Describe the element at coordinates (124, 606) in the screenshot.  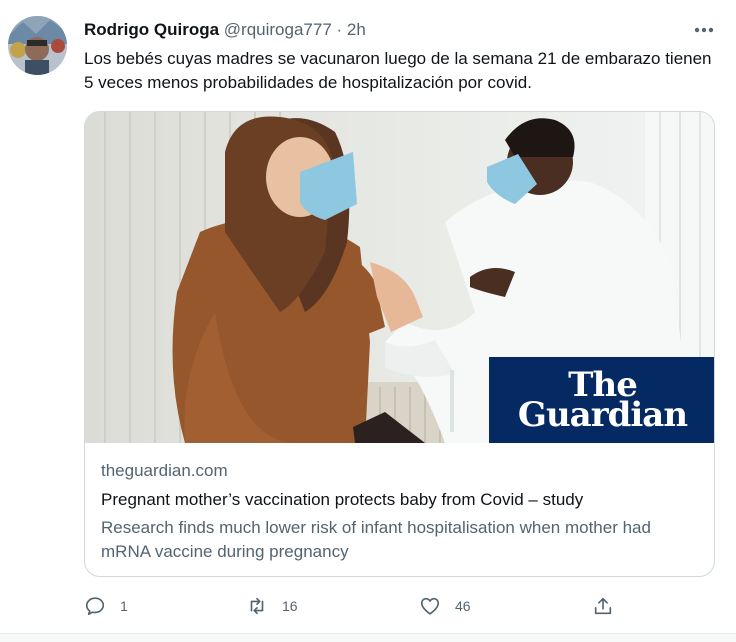
I see `reply-count: 1` at that location.